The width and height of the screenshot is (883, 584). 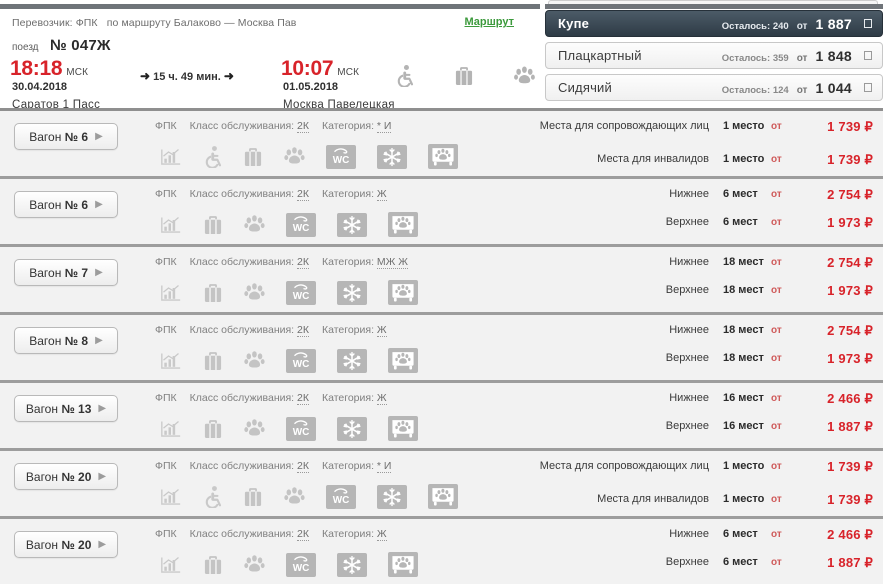 What do you see at coordinates (364, 262) in the screenshot?
I see `wagon-category: Категория: МЖ Ж` at bounding box center [364, 262].